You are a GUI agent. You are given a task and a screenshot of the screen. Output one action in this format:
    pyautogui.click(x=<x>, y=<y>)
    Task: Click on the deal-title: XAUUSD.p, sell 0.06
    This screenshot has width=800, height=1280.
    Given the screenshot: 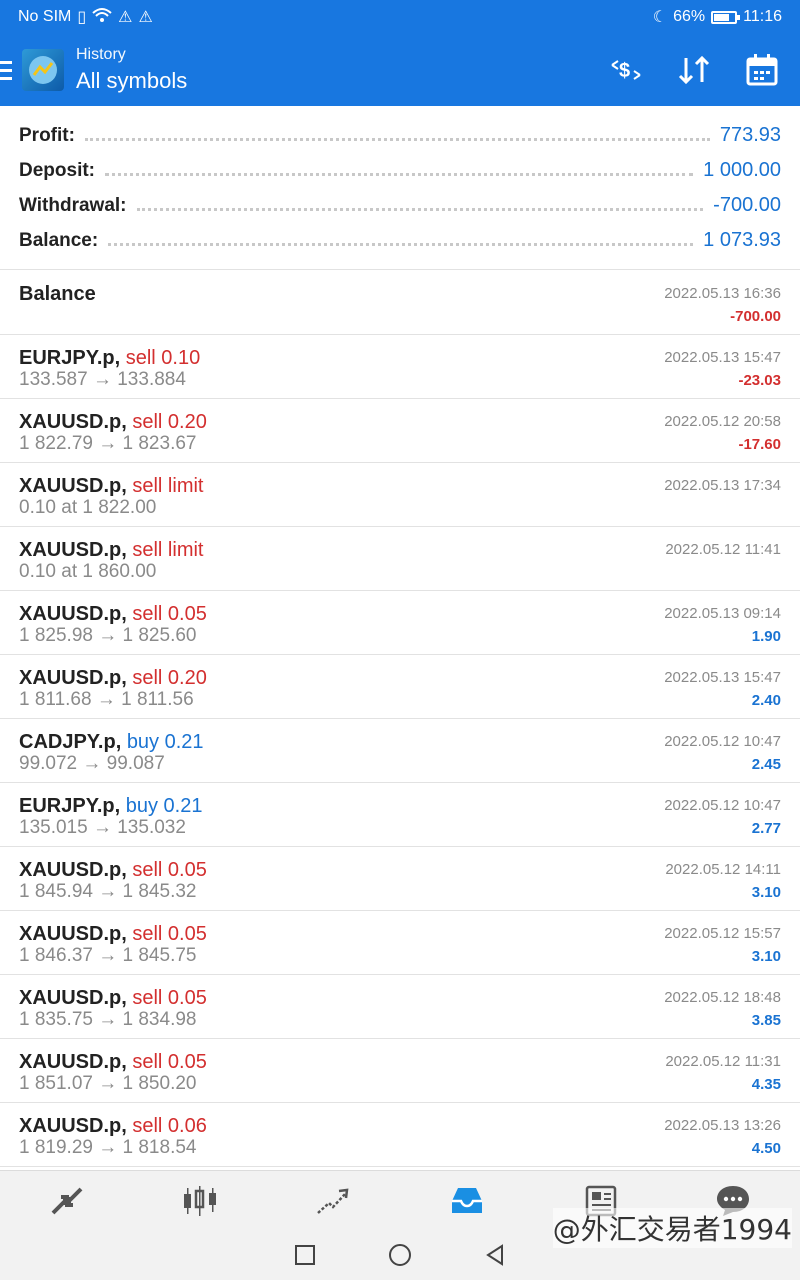 What is the action you would take?
    pyautogui.click(x=113, y=1126)
    